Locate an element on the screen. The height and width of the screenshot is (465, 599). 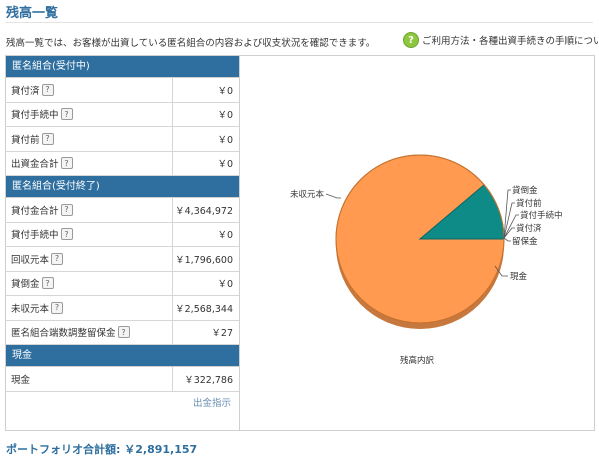
table-row: 匿名組合端数調整留保金? ￥27 is located at coordinates (122, 332).